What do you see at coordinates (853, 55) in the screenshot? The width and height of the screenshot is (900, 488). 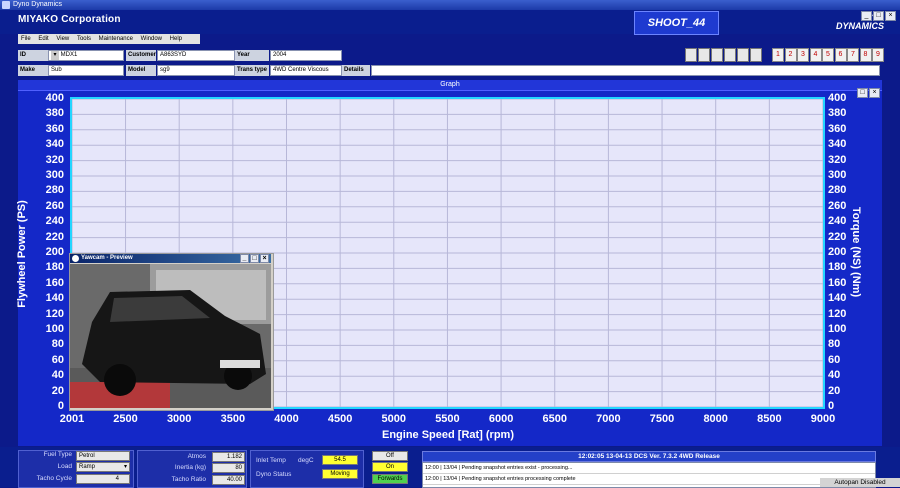 I see `preset-button-7: 7` at bounding box center [853, 55].